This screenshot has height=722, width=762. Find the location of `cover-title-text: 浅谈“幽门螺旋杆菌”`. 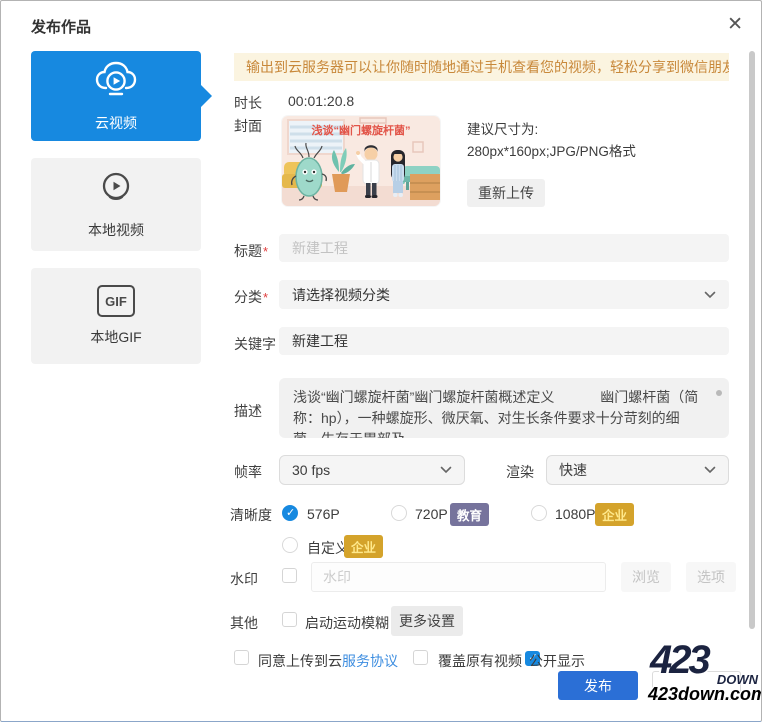

cover-title-text: 浅谈“幽门螺旋杆菌” is located at coordinates (361, 130).